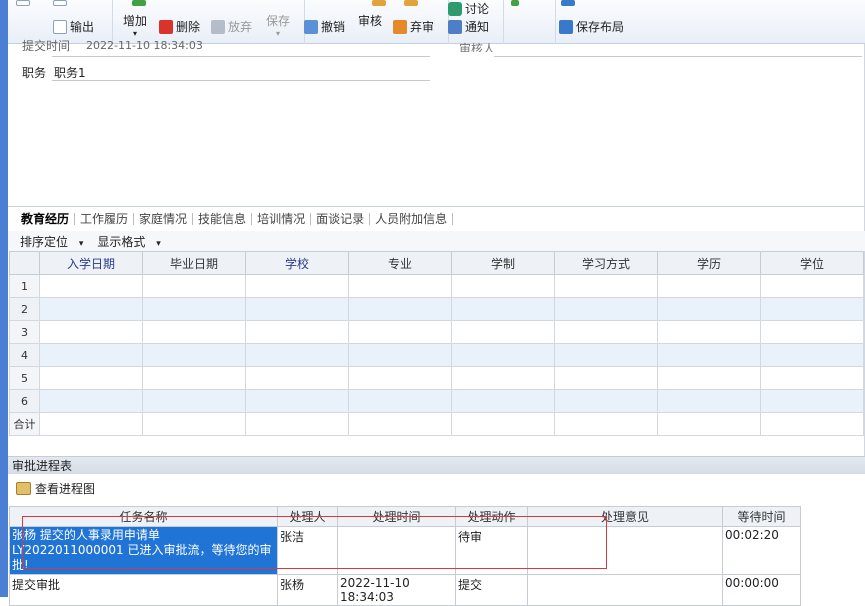 This screenshot has height=606, width=865. Describe the element at coordinates (46, 218) in the screenshot. I see `tab-education: 教育经历` at that location.